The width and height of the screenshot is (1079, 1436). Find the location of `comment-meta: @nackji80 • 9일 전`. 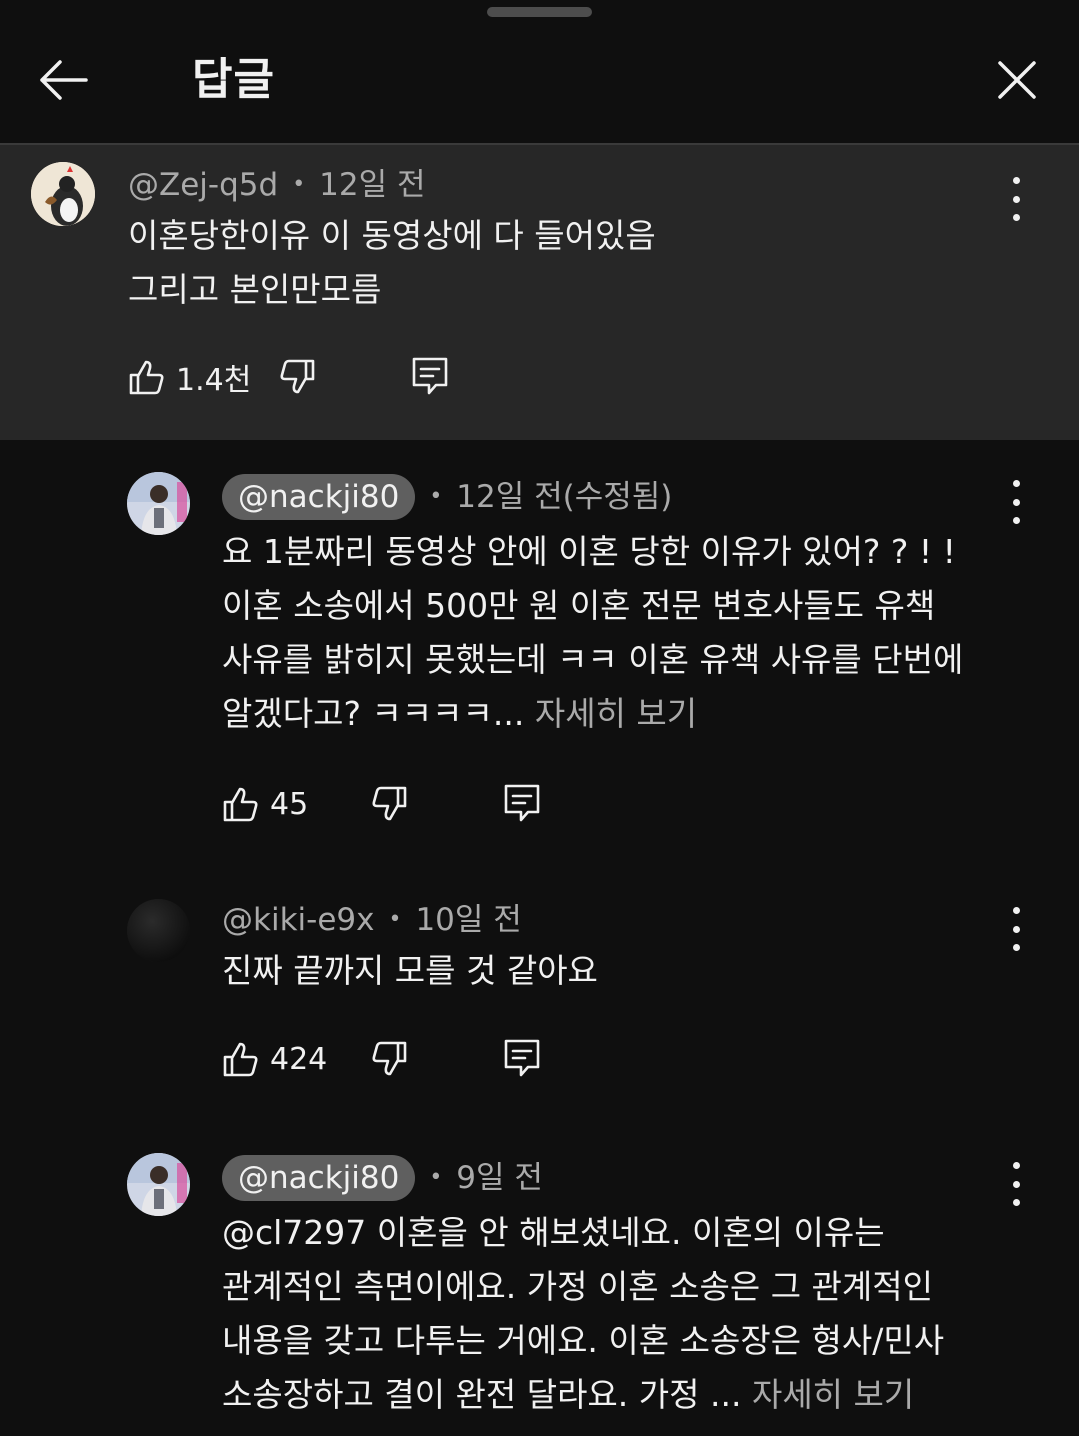

comment-meta: @nackji80 • 9일 전 is located at coordinates (382, 1178).